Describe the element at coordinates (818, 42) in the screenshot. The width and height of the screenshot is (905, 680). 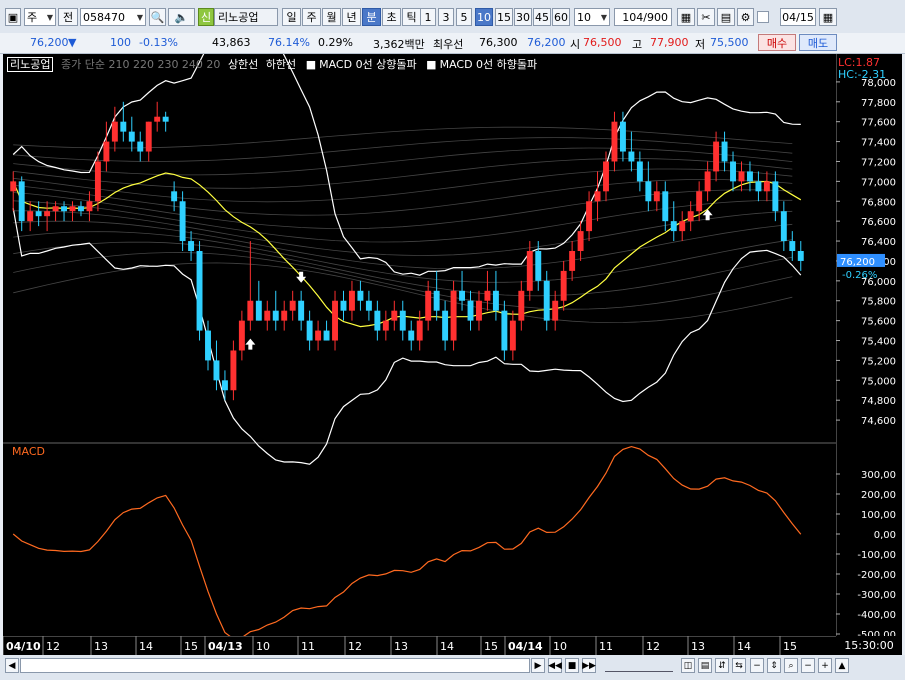
I see `sell-button: 매도` at that location.